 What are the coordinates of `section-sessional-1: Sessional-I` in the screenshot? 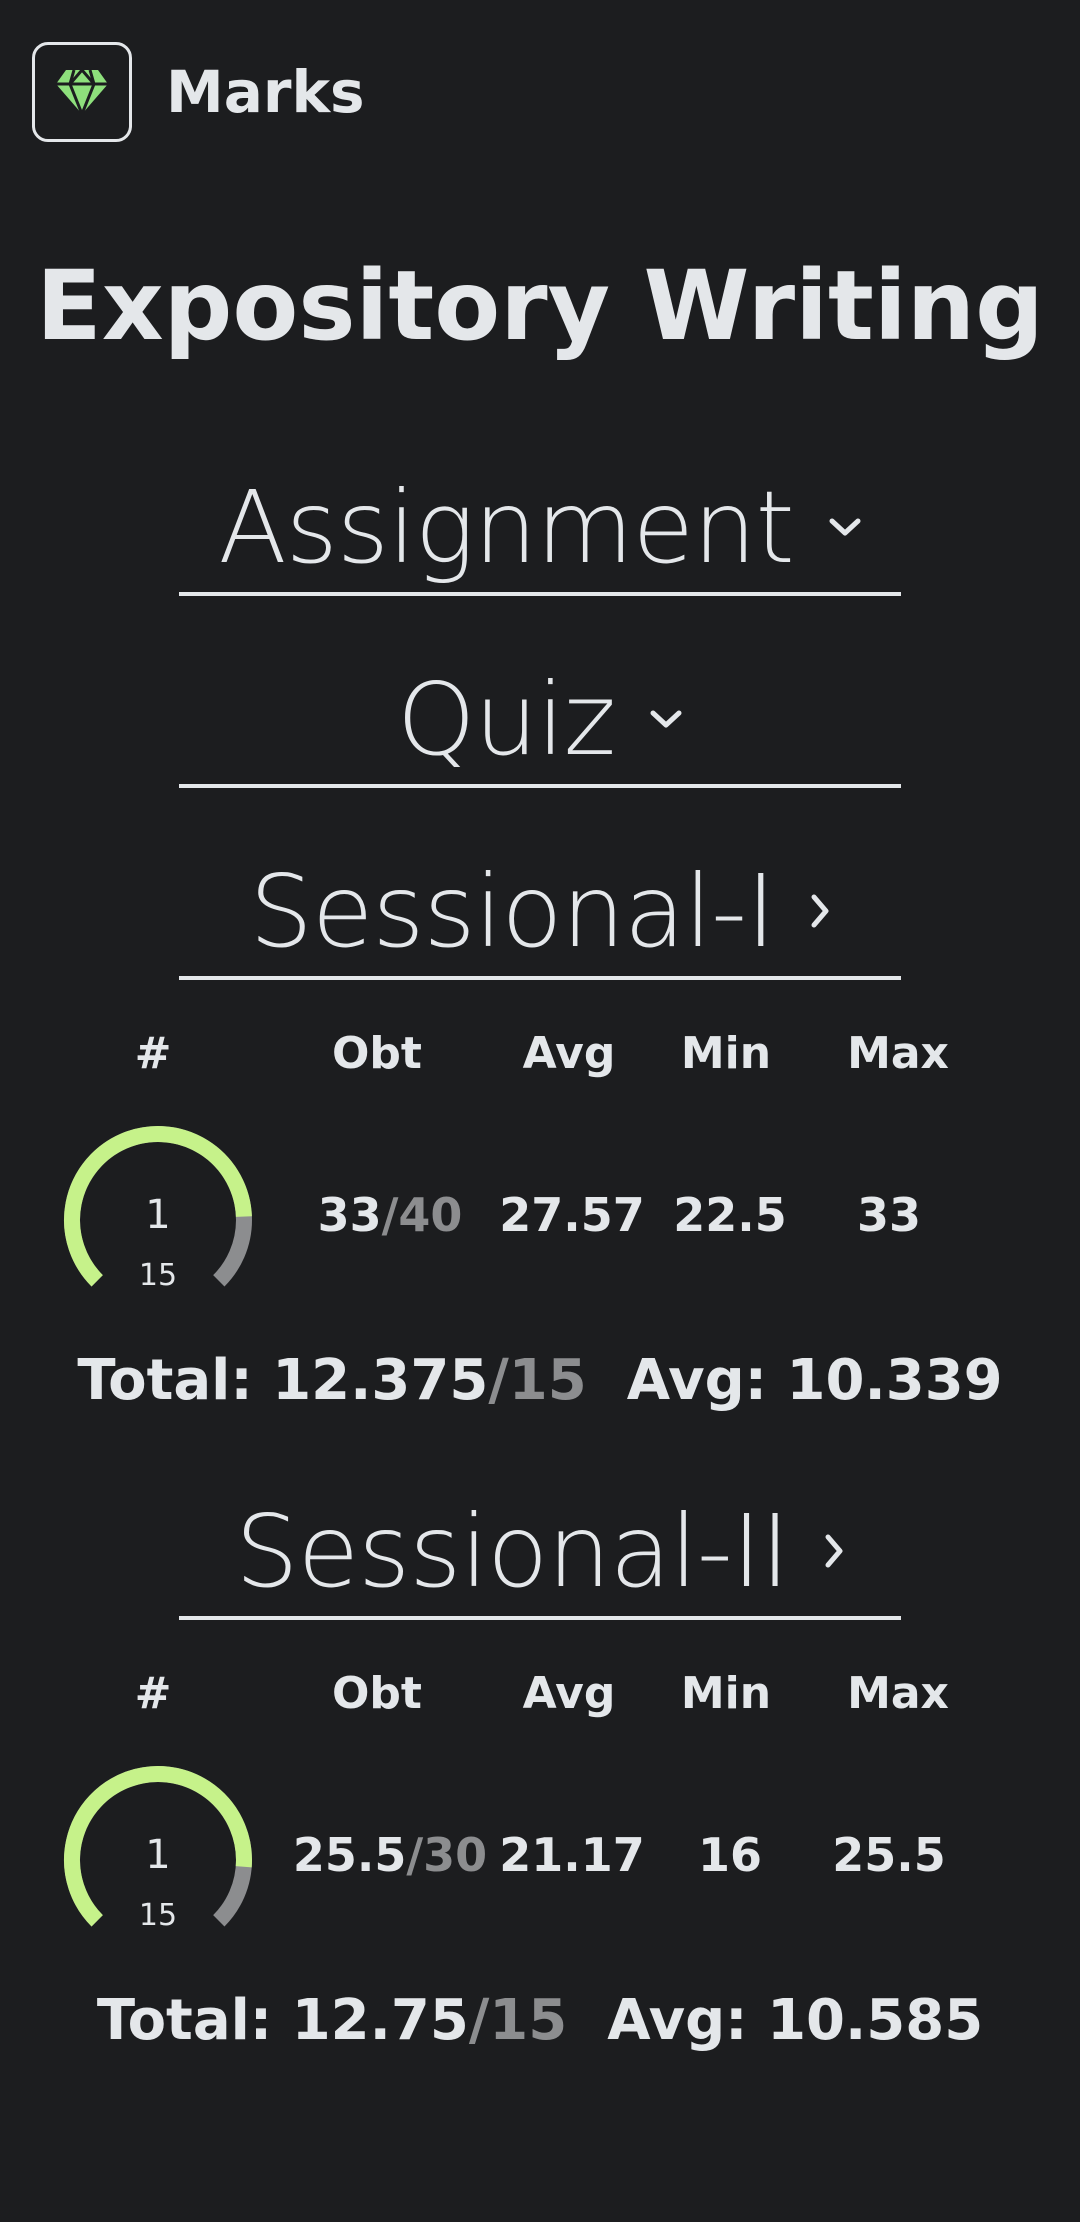 It's located at (540, 913).